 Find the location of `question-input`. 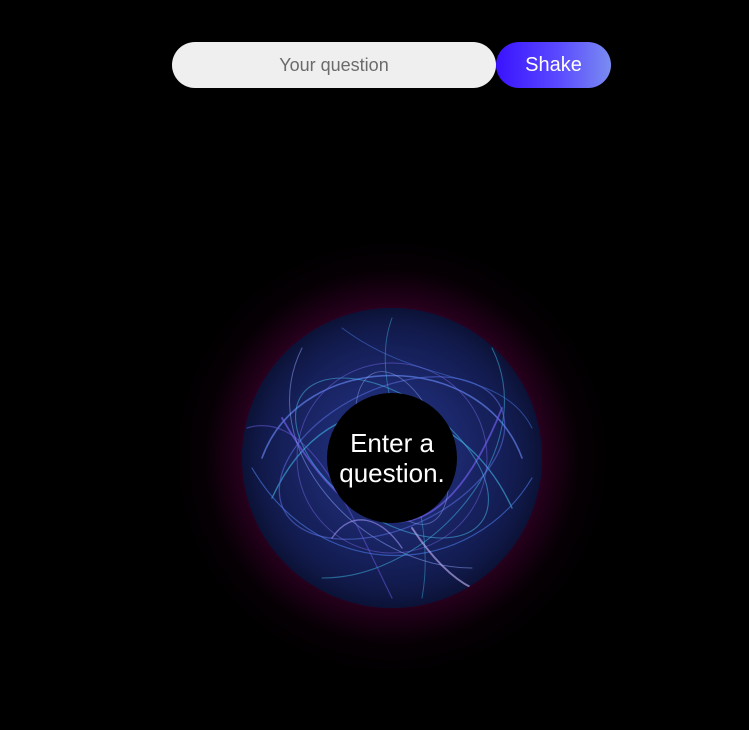

question-input is located at coordinates (334, 65).